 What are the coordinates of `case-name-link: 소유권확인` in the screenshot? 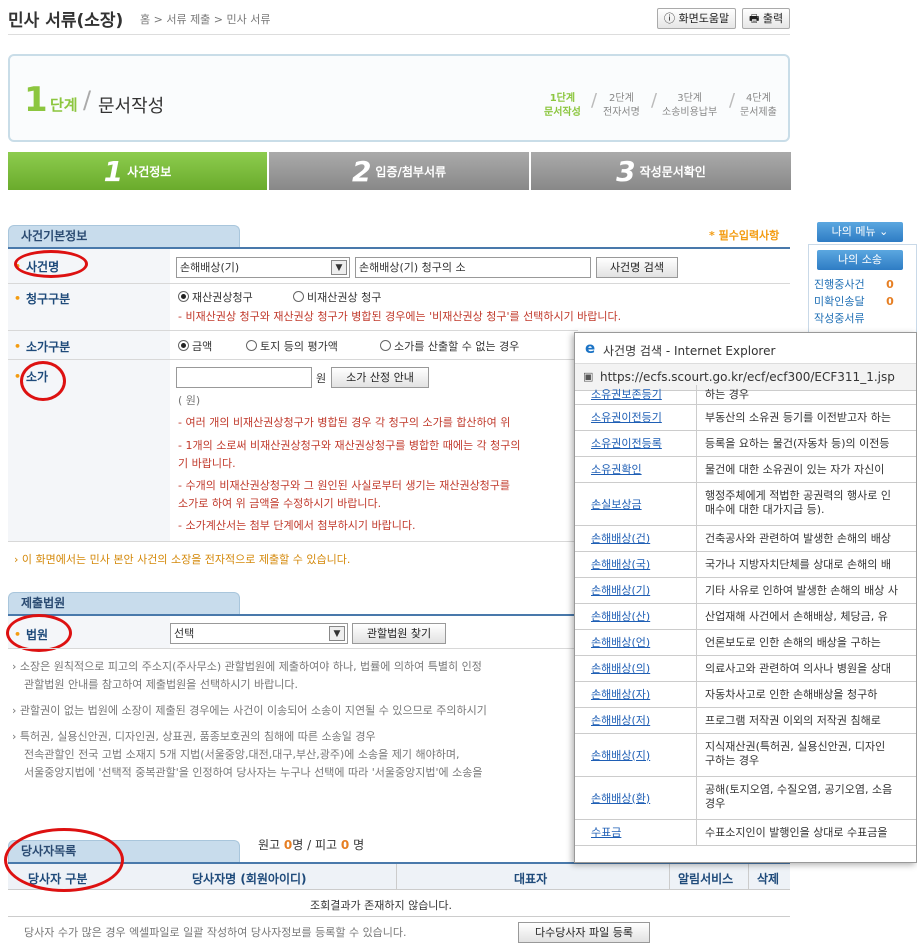 It's located at (616, 470).